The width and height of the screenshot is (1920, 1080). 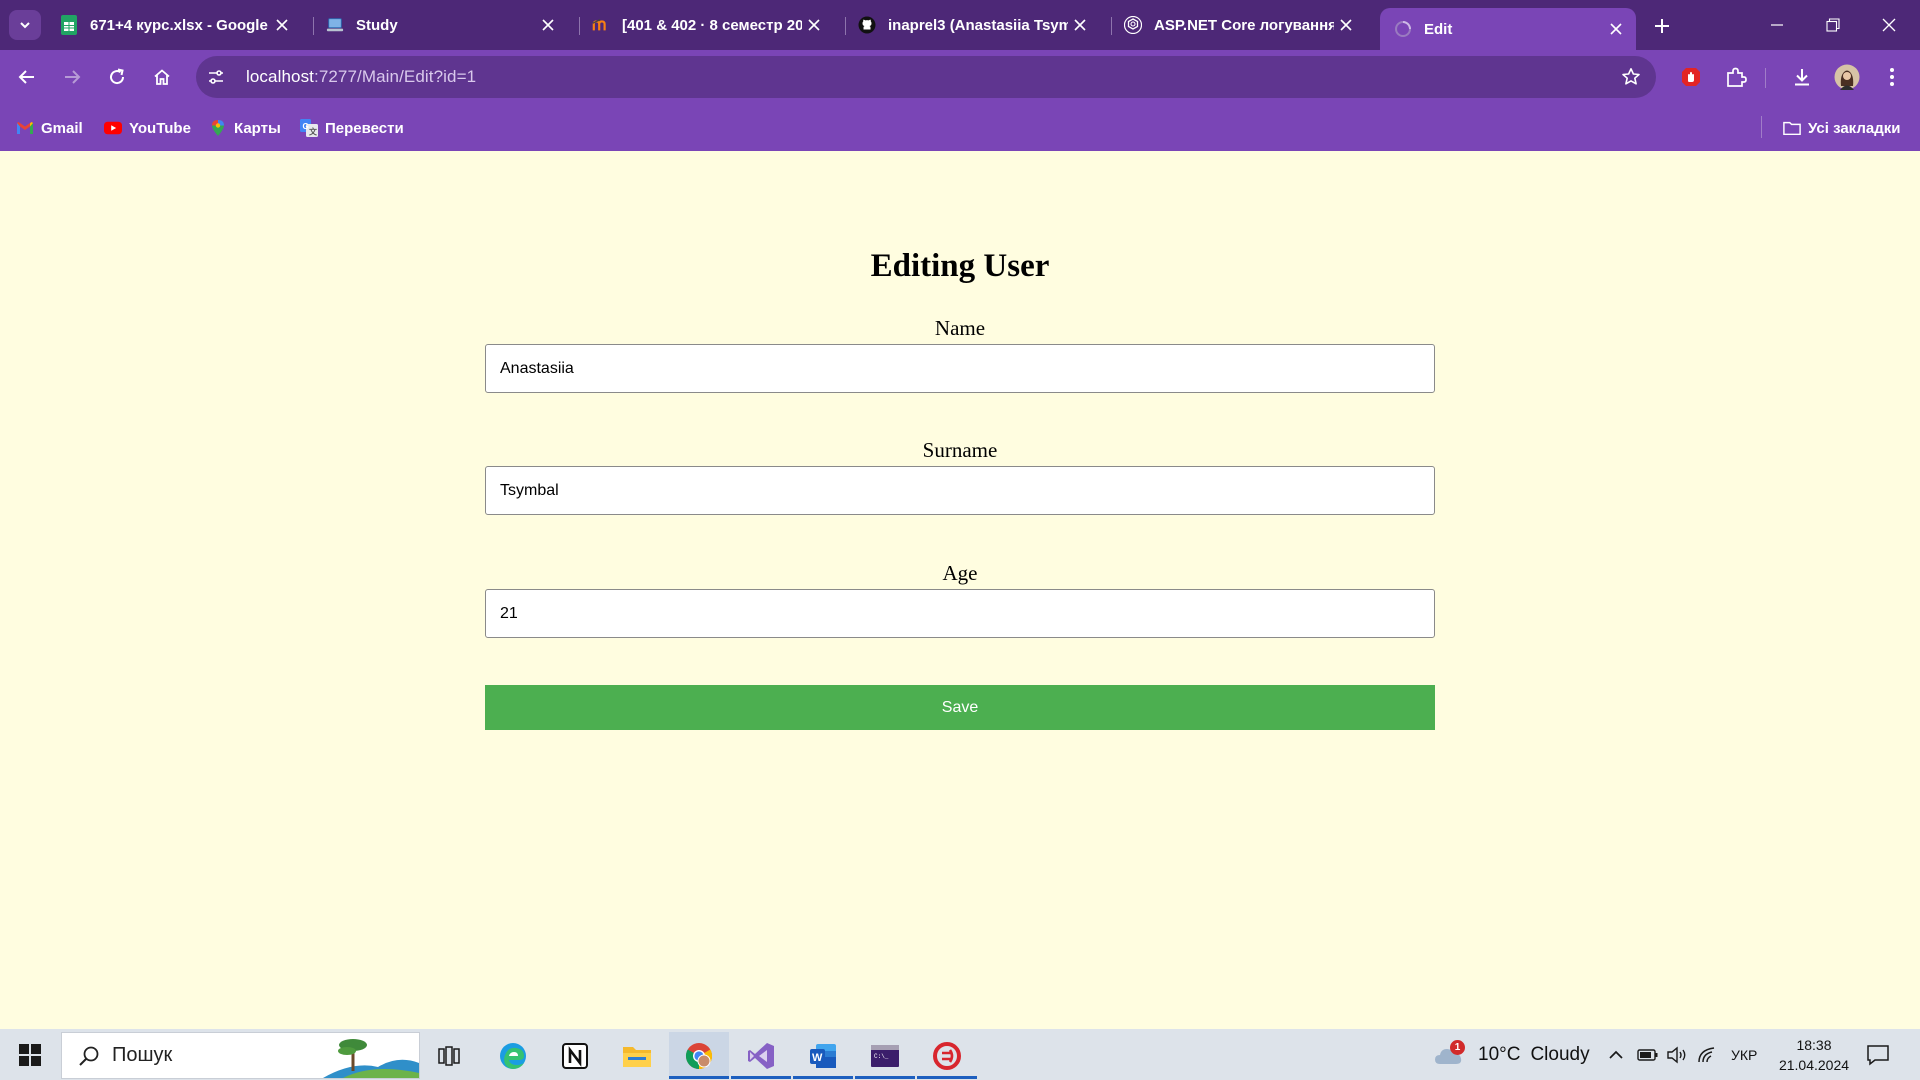 What do you see at coordinates (89, 1056) in the screenshot?
I see `search-icon` at bounding box center [89, 1056].